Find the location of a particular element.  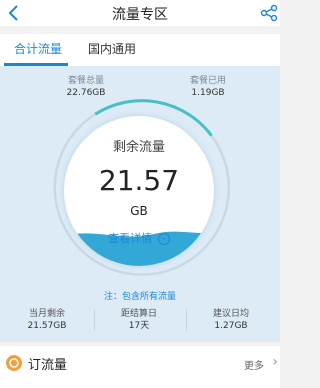

suggested-daily-average: 建议日均 1.27GB is located at coordinates (231, 320).